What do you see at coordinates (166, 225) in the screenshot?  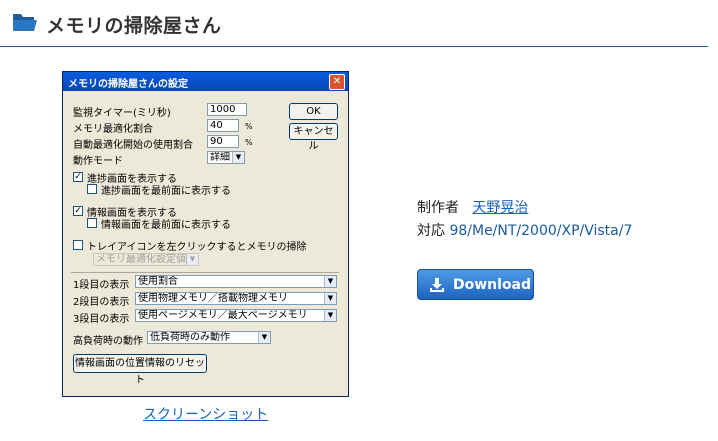 I see `info-front-label: 情報画面を最前面に表示する` at bounding box center [166, 225].